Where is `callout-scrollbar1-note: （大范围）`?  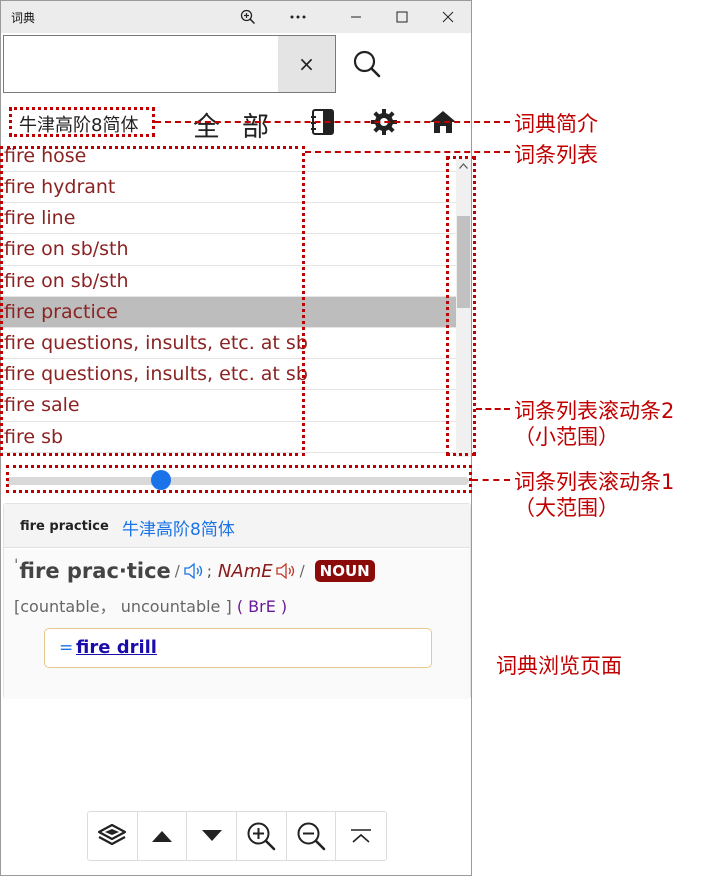
callout-scrollbar1-note: （大范围） is located at coordinates (566, 508).